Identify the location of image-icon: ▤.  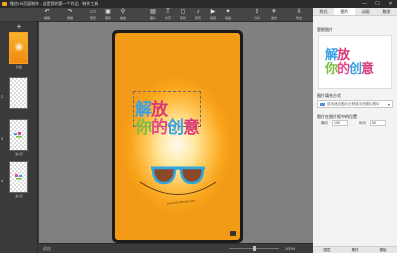
(153, 12).